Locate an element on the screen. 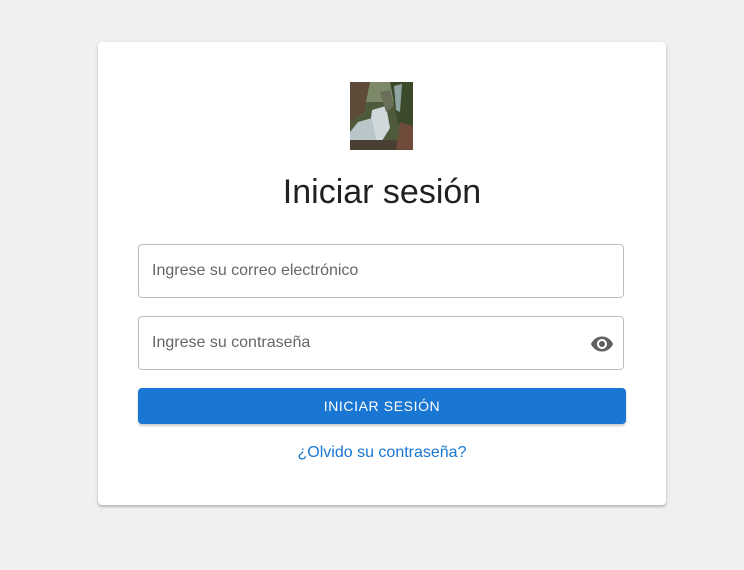 Image resolution: width=744 pixels, height=570 pixels. forgot-password-link: ¿Olvido su contraseña? is located at coordinates (382, 453).